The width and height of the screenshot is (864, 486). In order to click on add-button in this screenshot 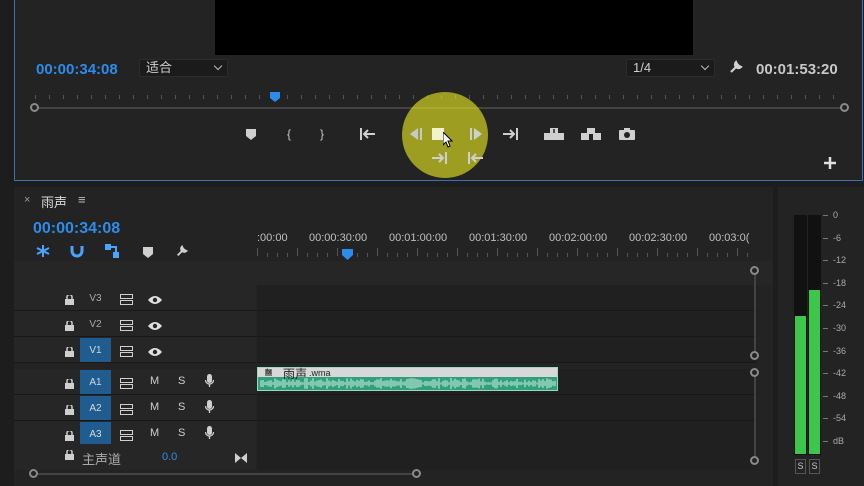, I will do `click(830, 163)`.